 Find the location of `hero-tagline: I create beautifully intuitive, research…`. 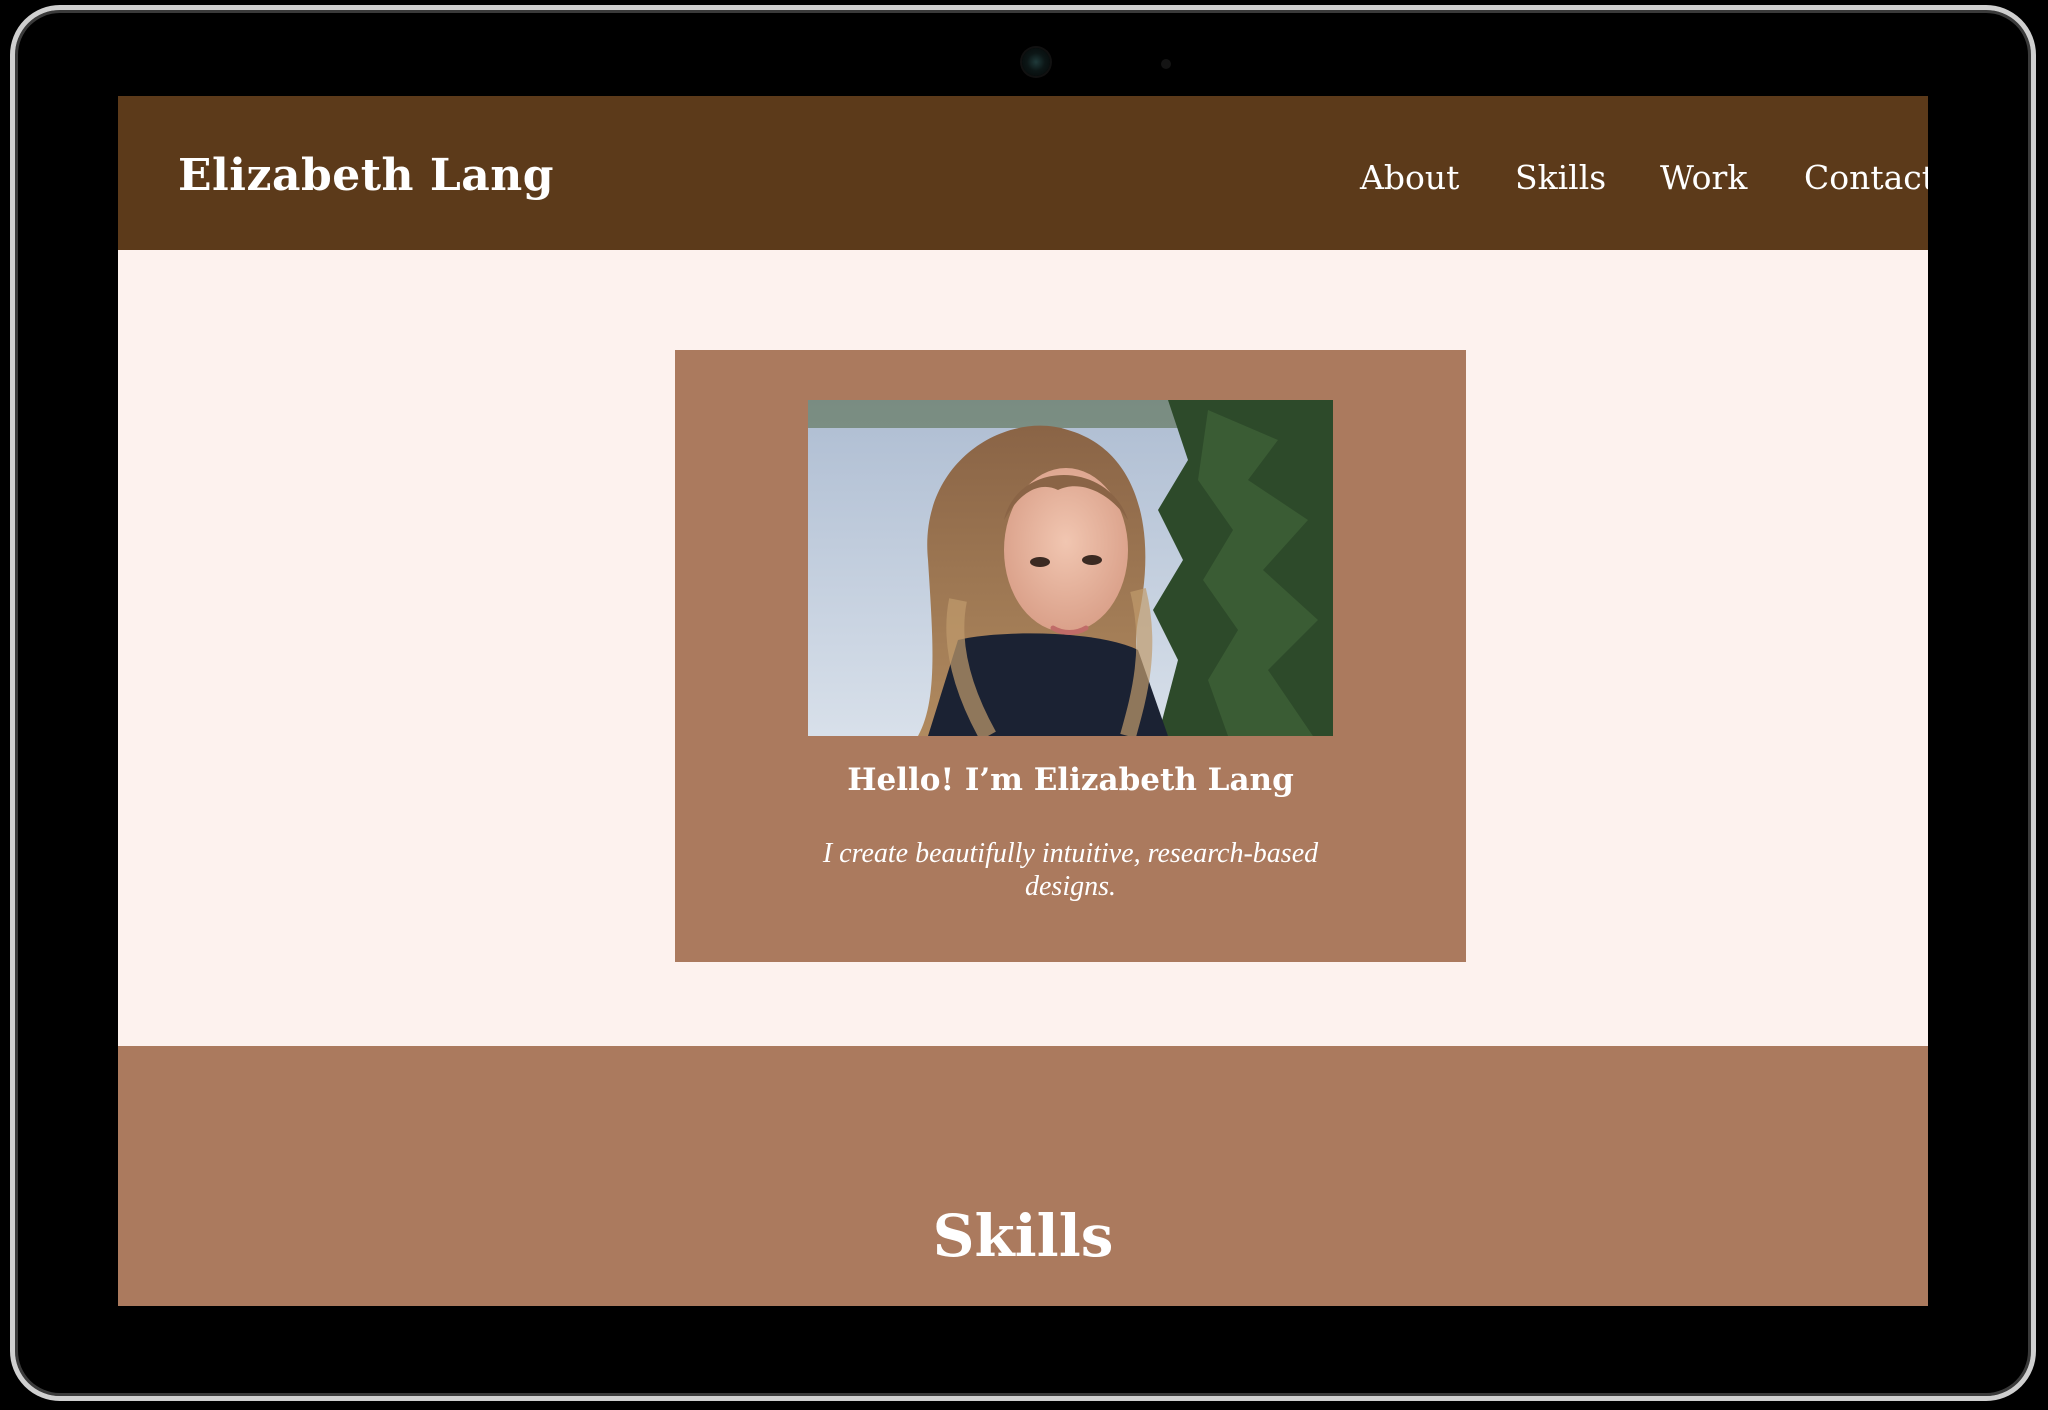

hero-tagline: I create beautifully intuitive, research… is located at coordinates (1070, 870).